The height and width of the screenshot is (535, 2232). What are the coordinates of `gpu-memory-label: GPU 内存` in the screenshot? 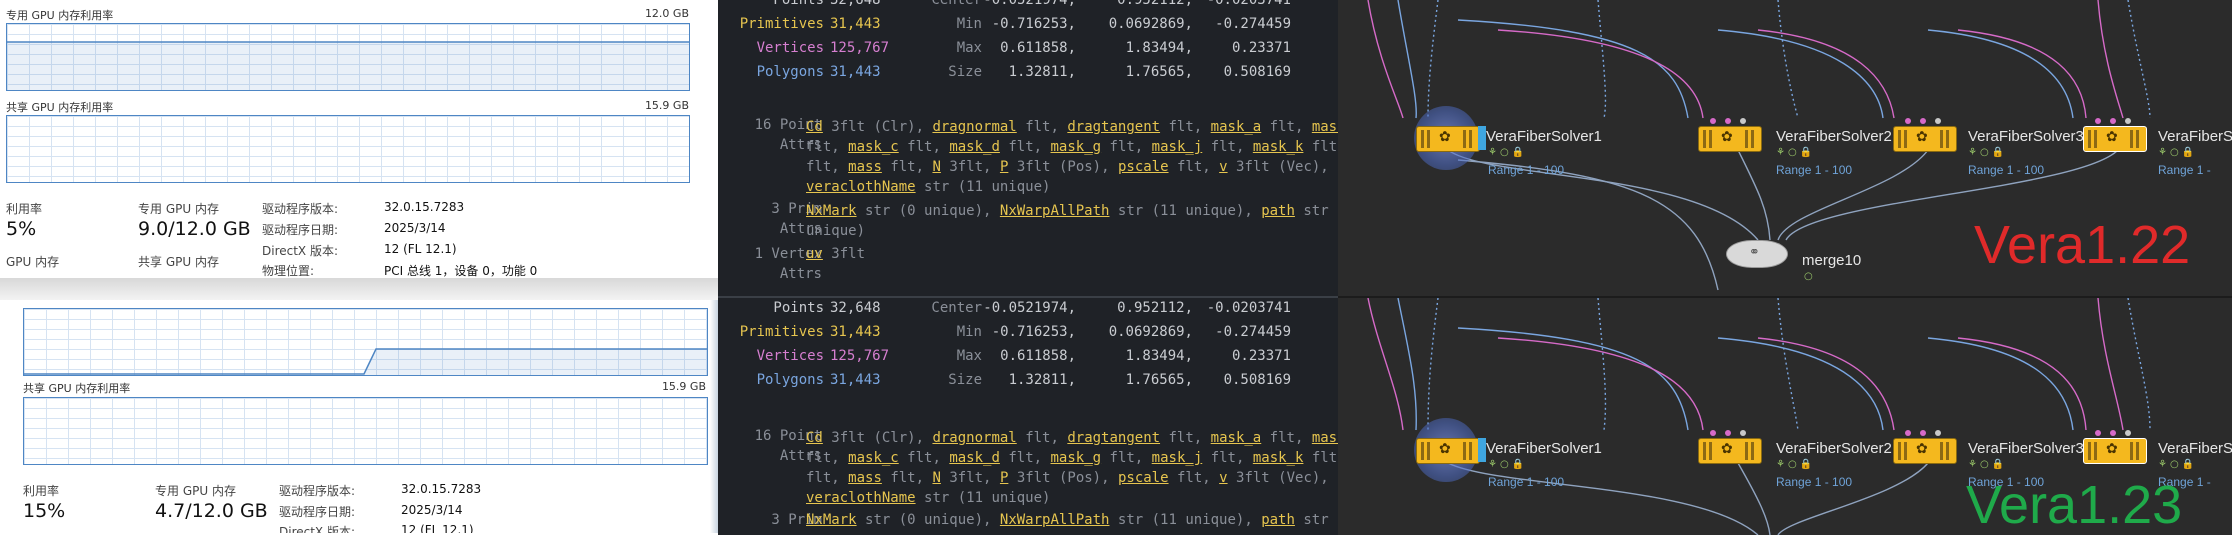 It's located at (33, 262).